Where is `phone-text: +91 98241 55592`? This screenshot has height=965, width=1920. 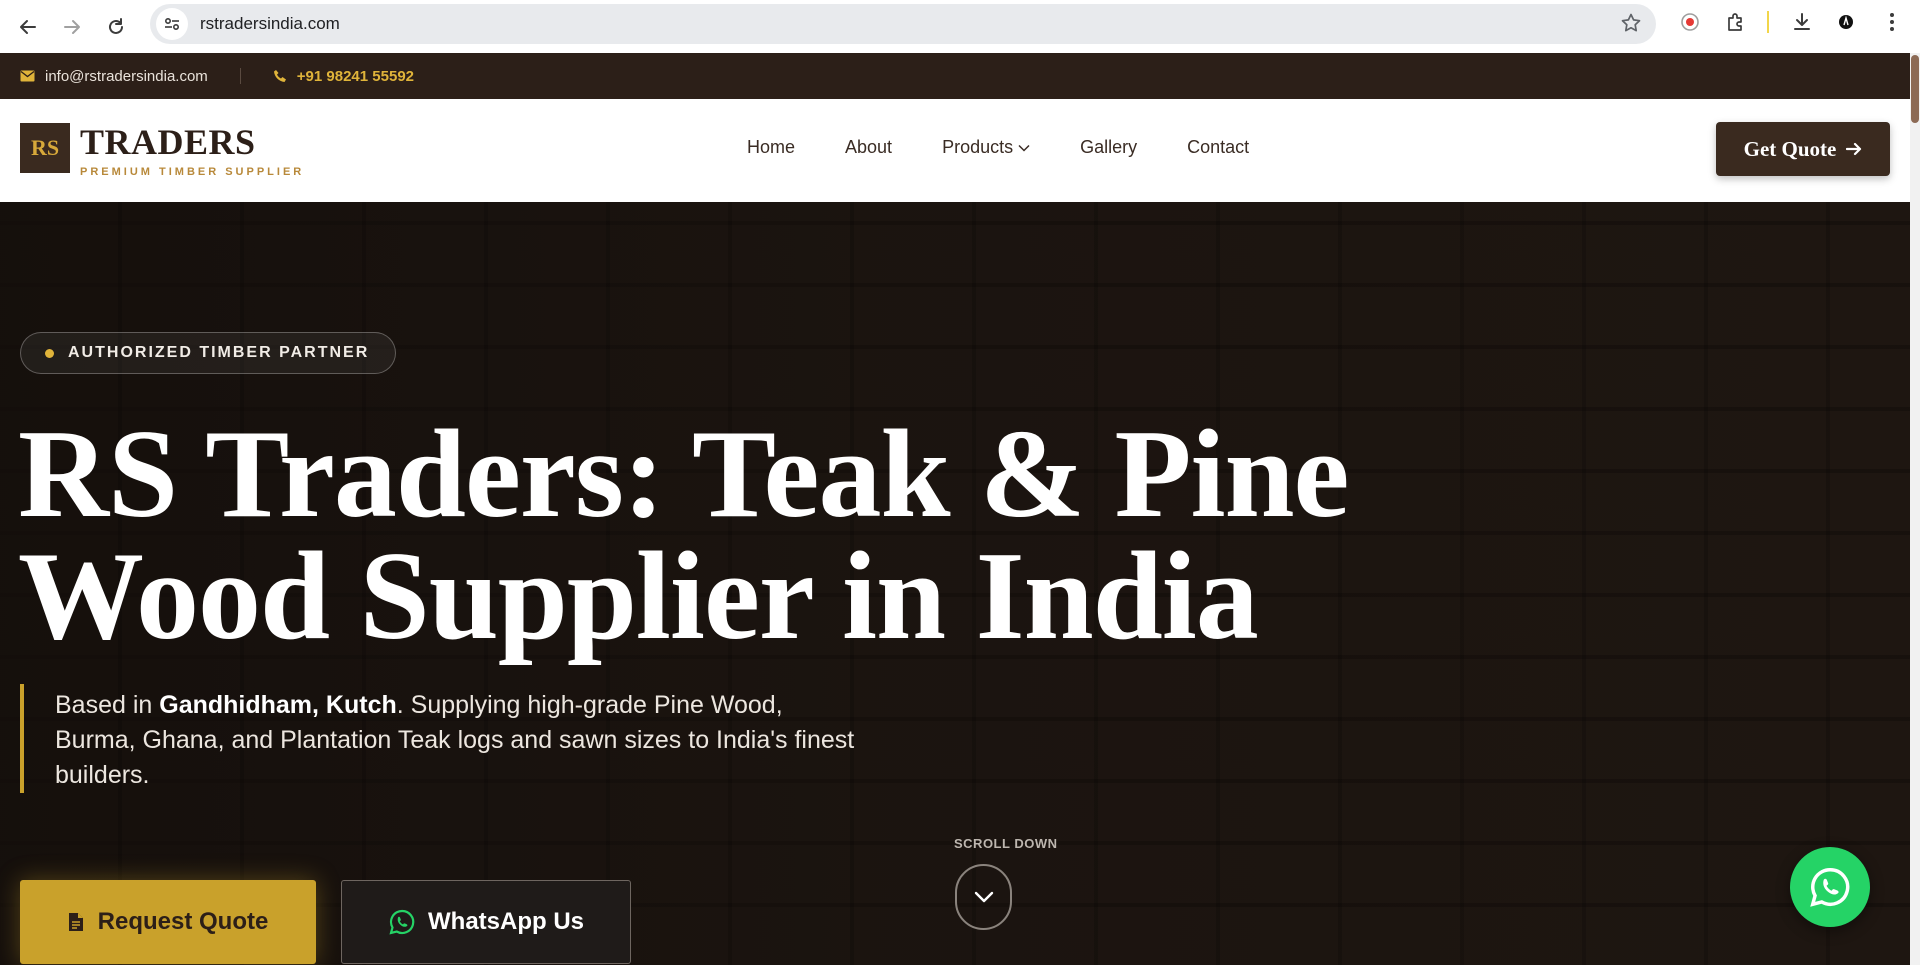 phone-text: +91 98241 55592 is located at coordinates (355, 76).